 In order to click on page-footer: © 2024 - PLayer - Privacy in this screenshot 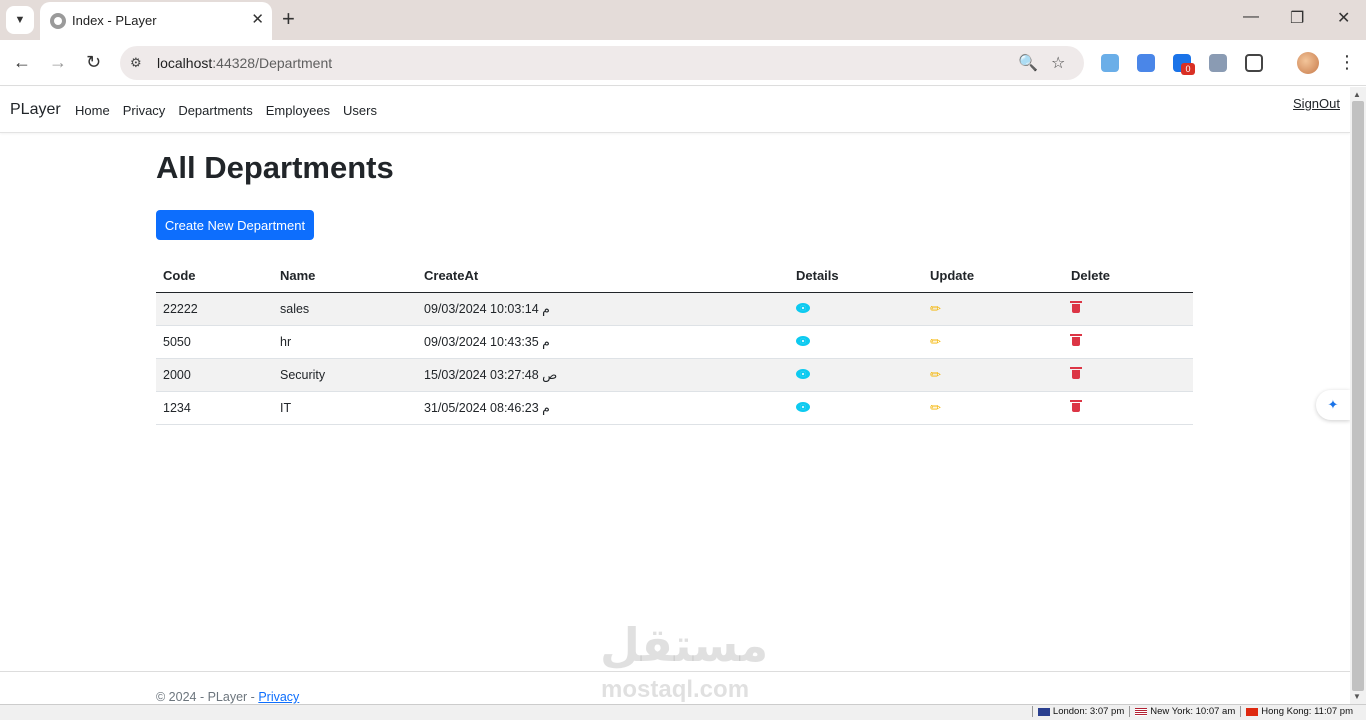, I will do `click(675, 687)`.